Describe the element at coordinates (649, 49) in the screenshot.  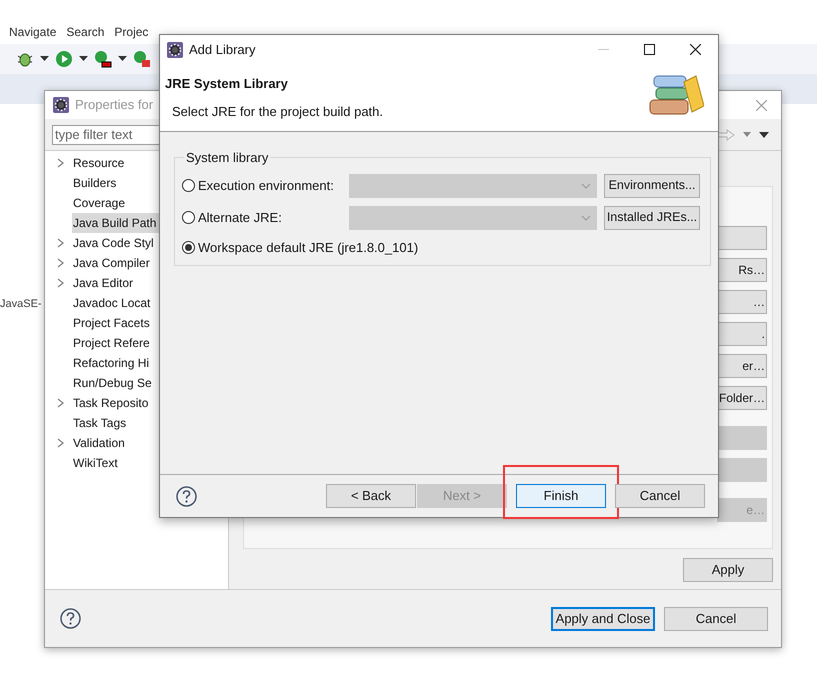
I see `maximize-icon` at that location.